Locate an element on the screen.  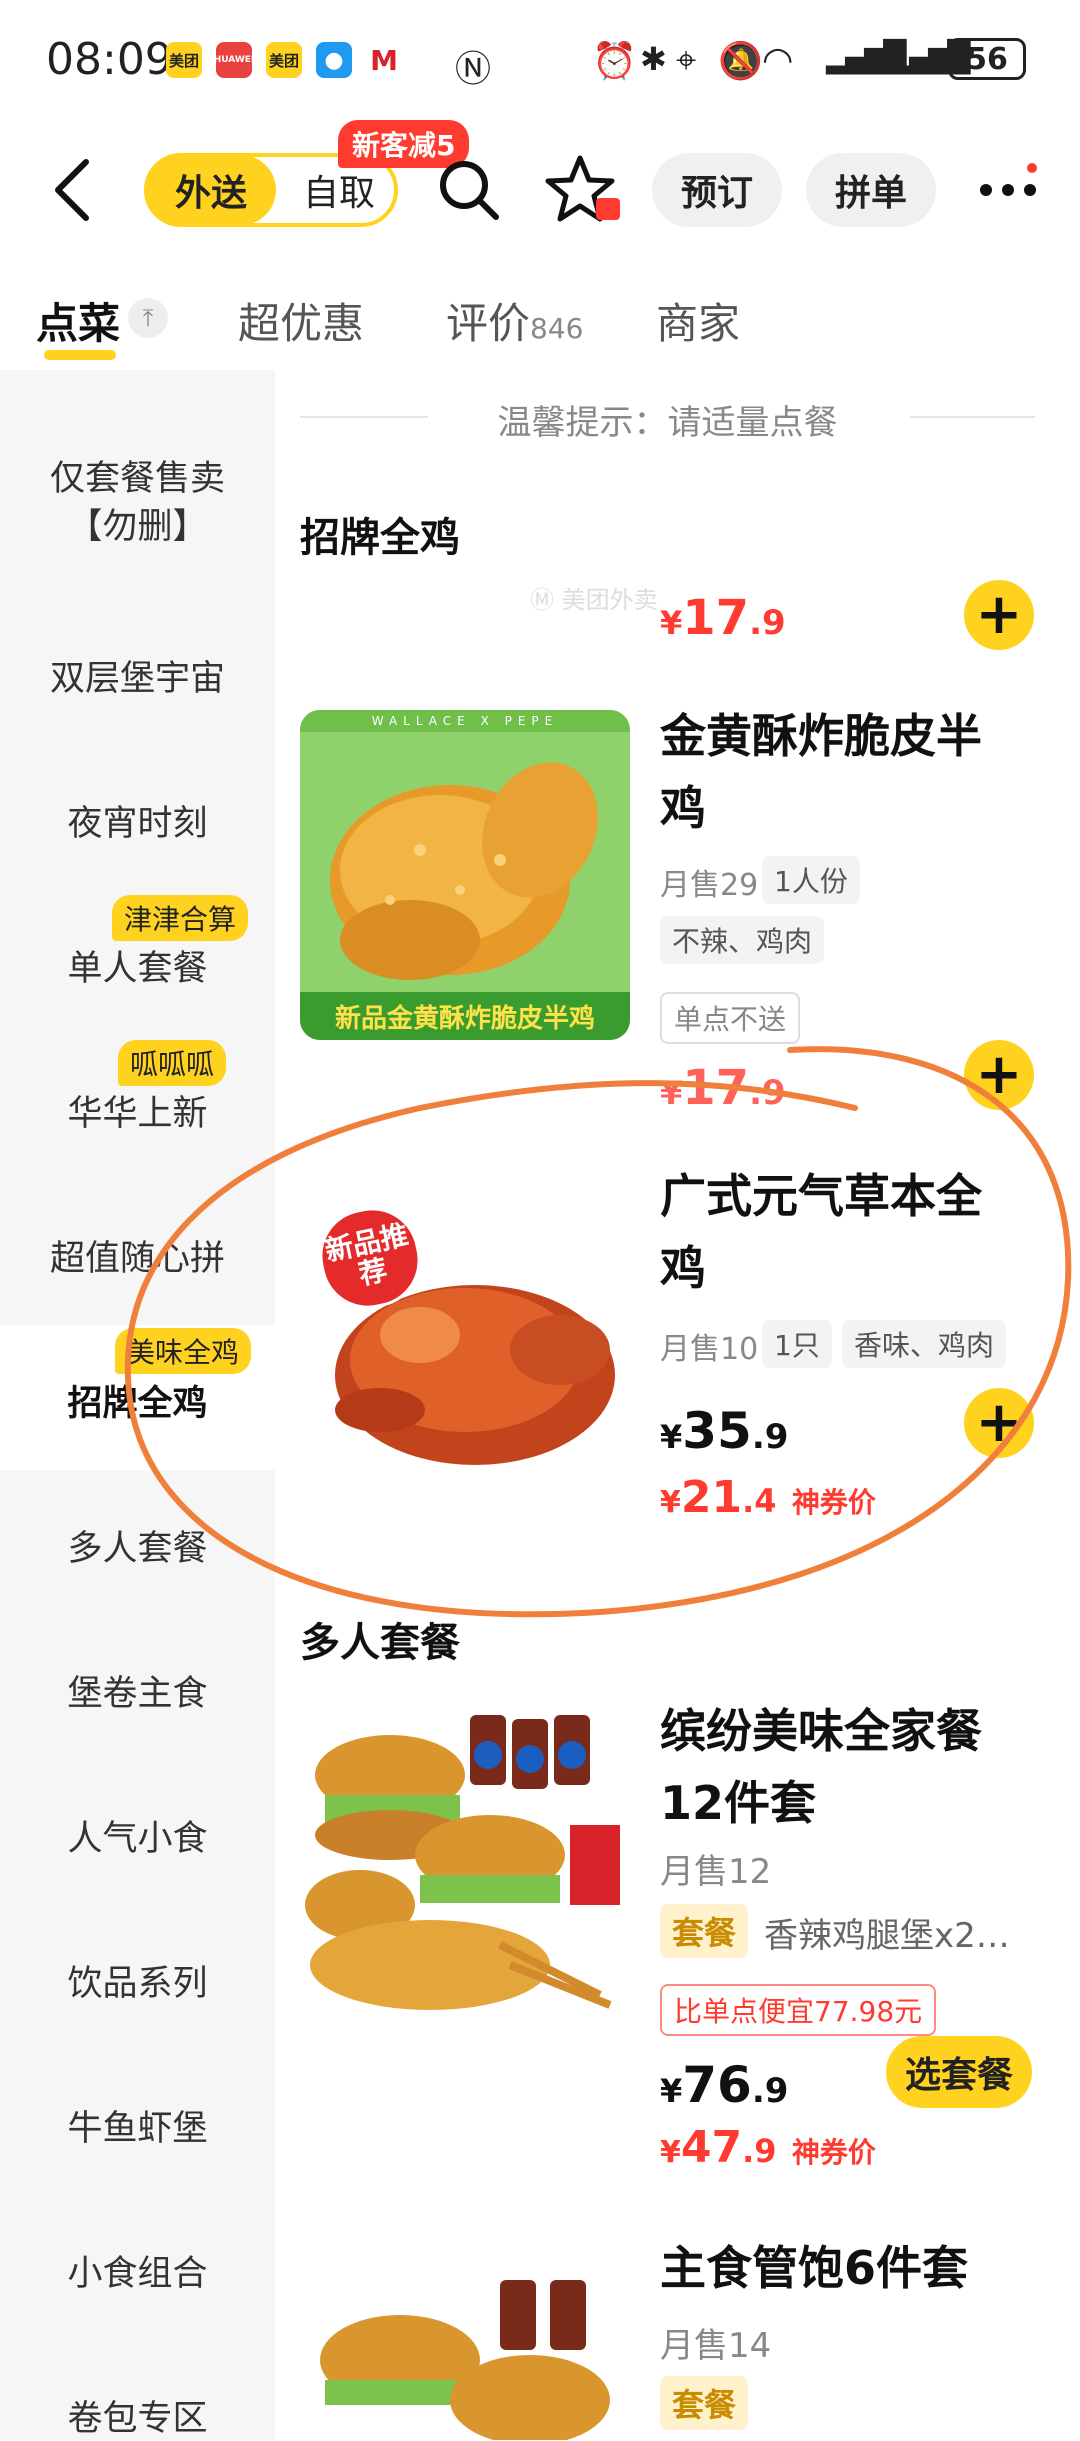
more-button is located at coordinates (1010, 190).